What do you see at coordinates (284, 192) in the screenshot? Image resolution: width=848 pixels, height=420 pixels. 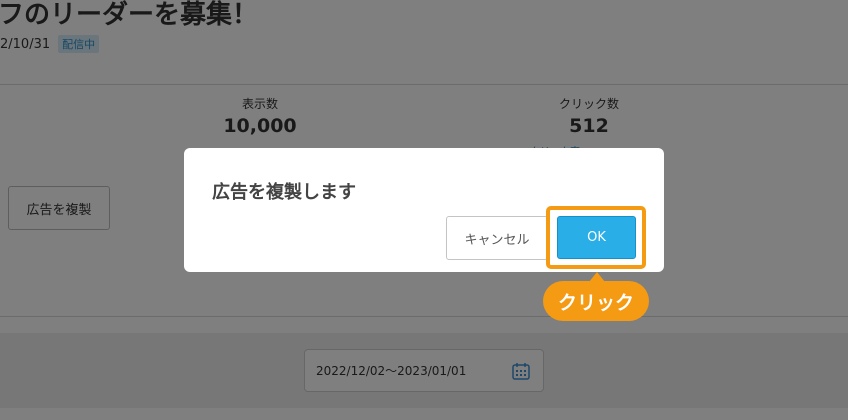 I see `dialog-title: 広告を複製します` at bounding box center [284, 192].